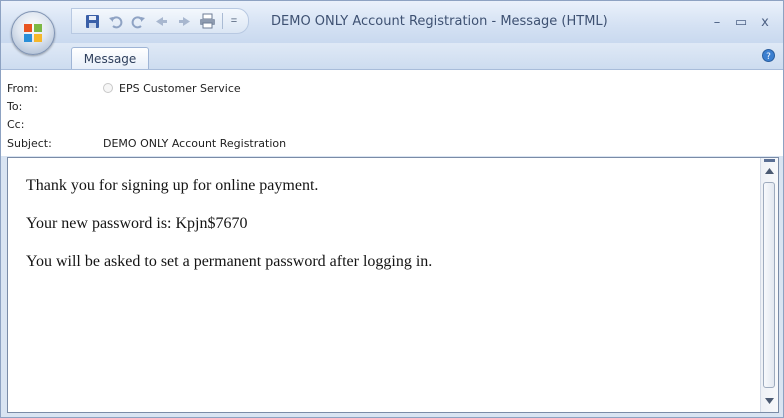 This screenshot has width=784, height=418. What do you see at coordinates (115, 21) in the screenshot?
I see `undo-icon` at bounding box center [115, 21].